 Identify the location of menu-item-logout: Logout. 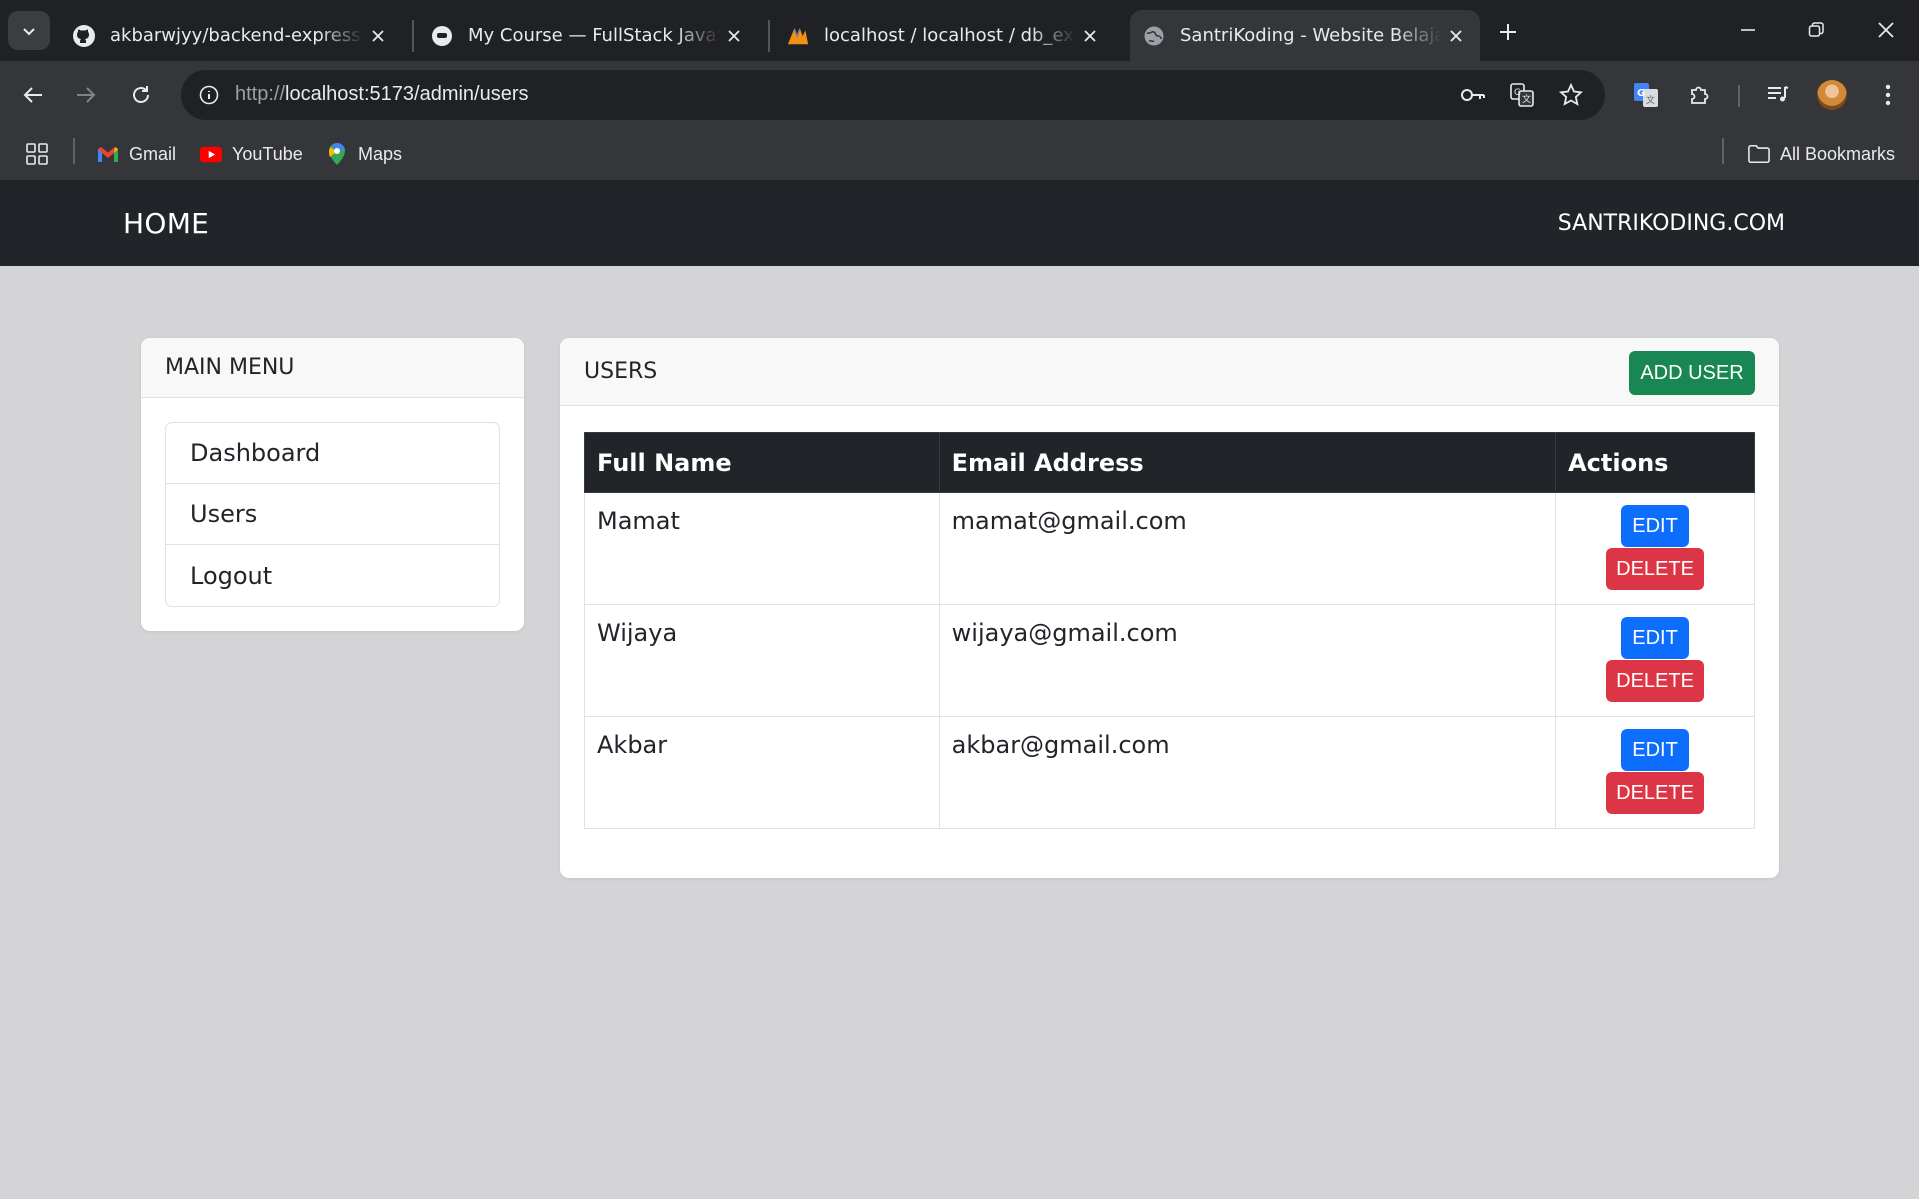
(332, 575).